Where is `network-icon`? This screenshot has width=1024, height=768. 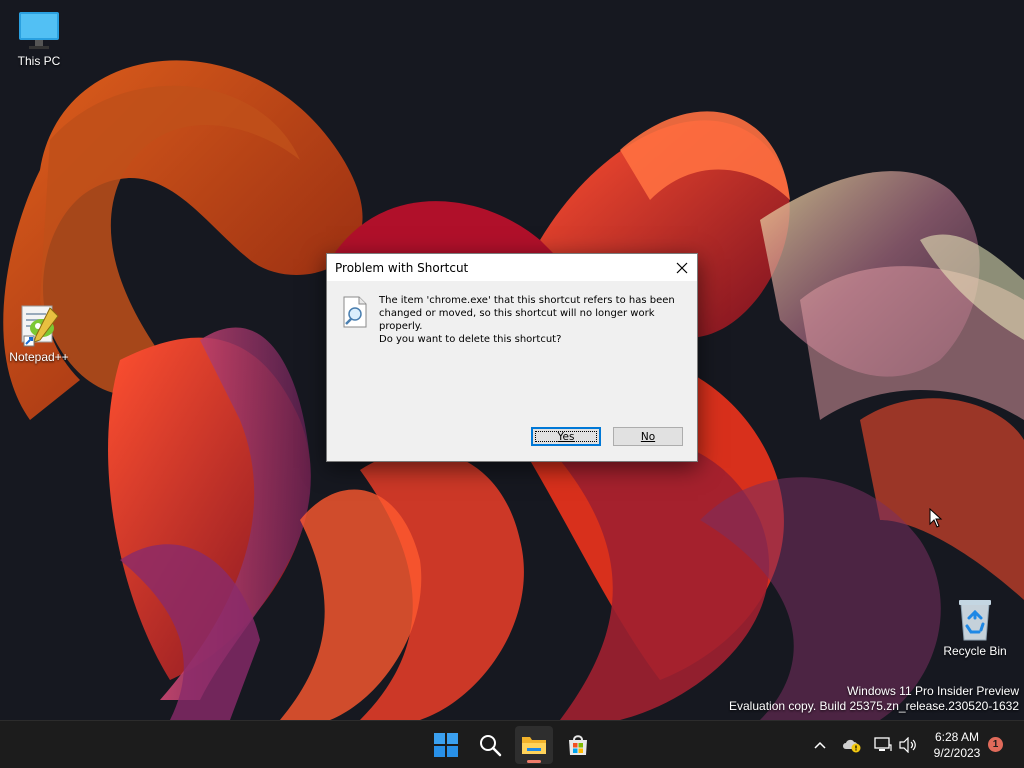 network-icon is located at coordinates (883, 744).